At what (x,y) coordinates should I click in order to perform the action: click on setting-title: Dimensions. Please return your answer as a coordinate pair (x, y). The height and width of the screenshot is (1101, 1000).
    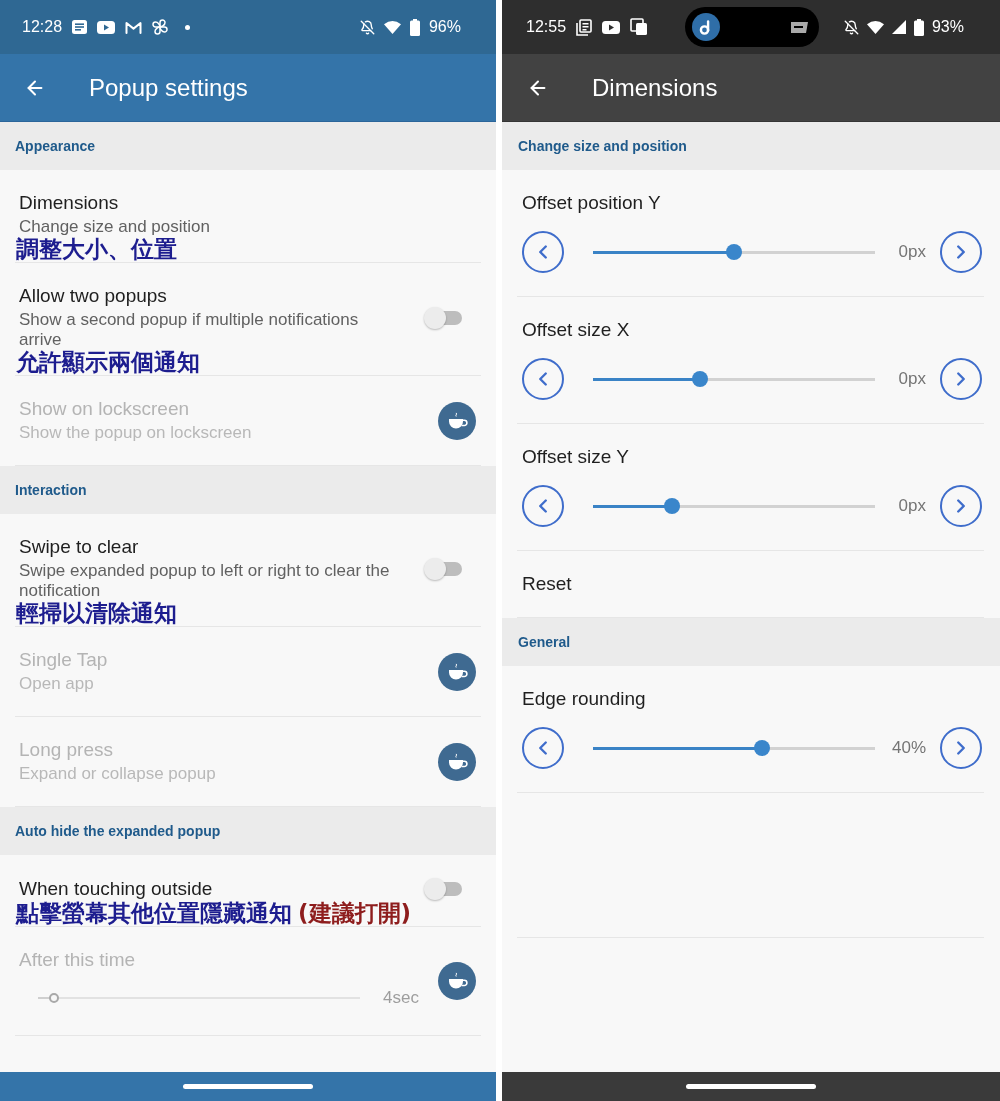
    Looking at the image, I should click on (69, 203).